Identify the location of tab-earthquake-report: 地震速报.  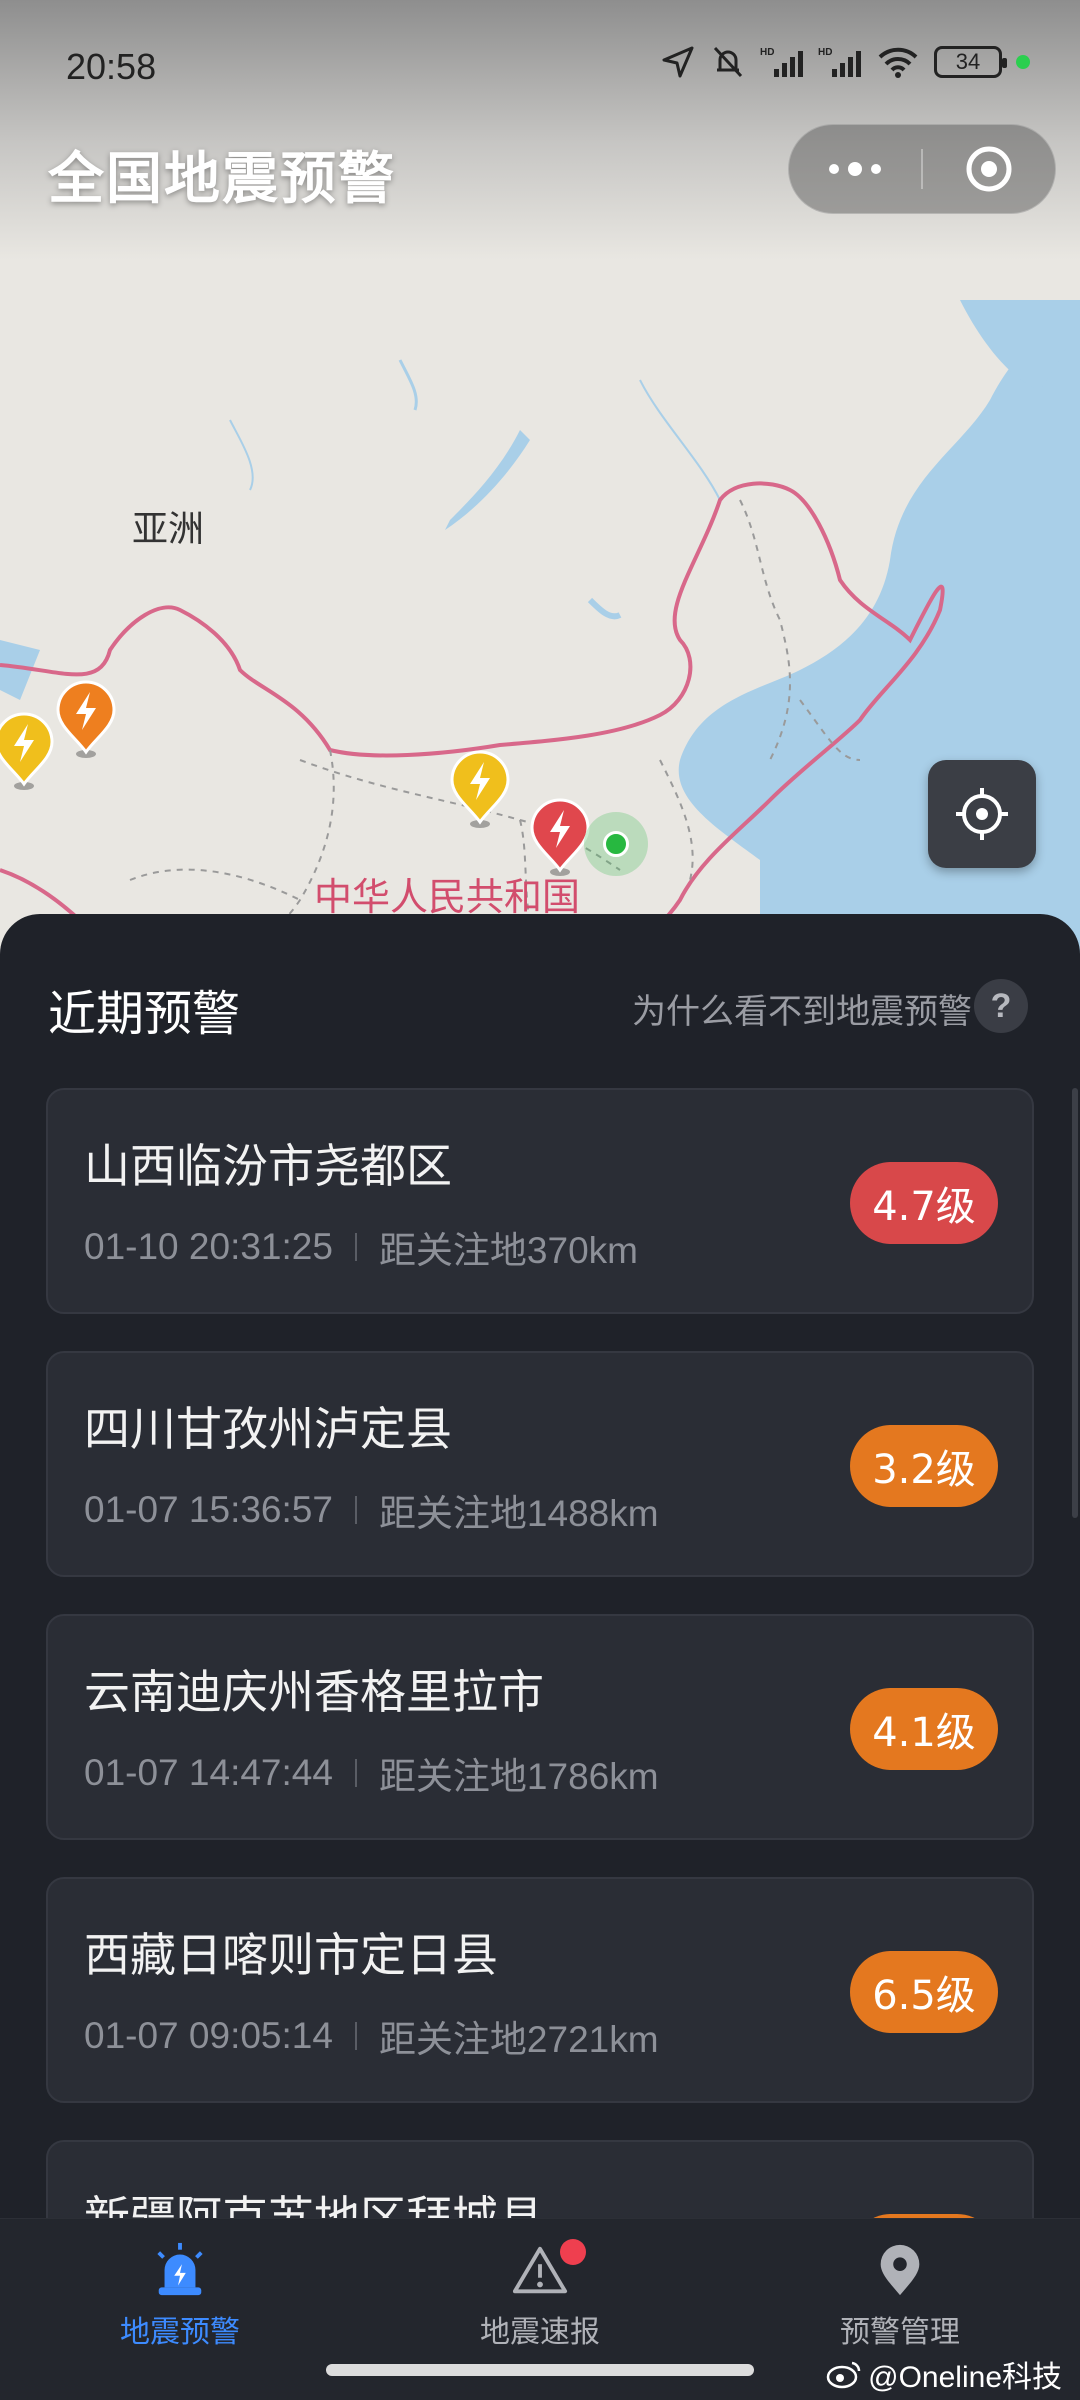
(540, 2295).